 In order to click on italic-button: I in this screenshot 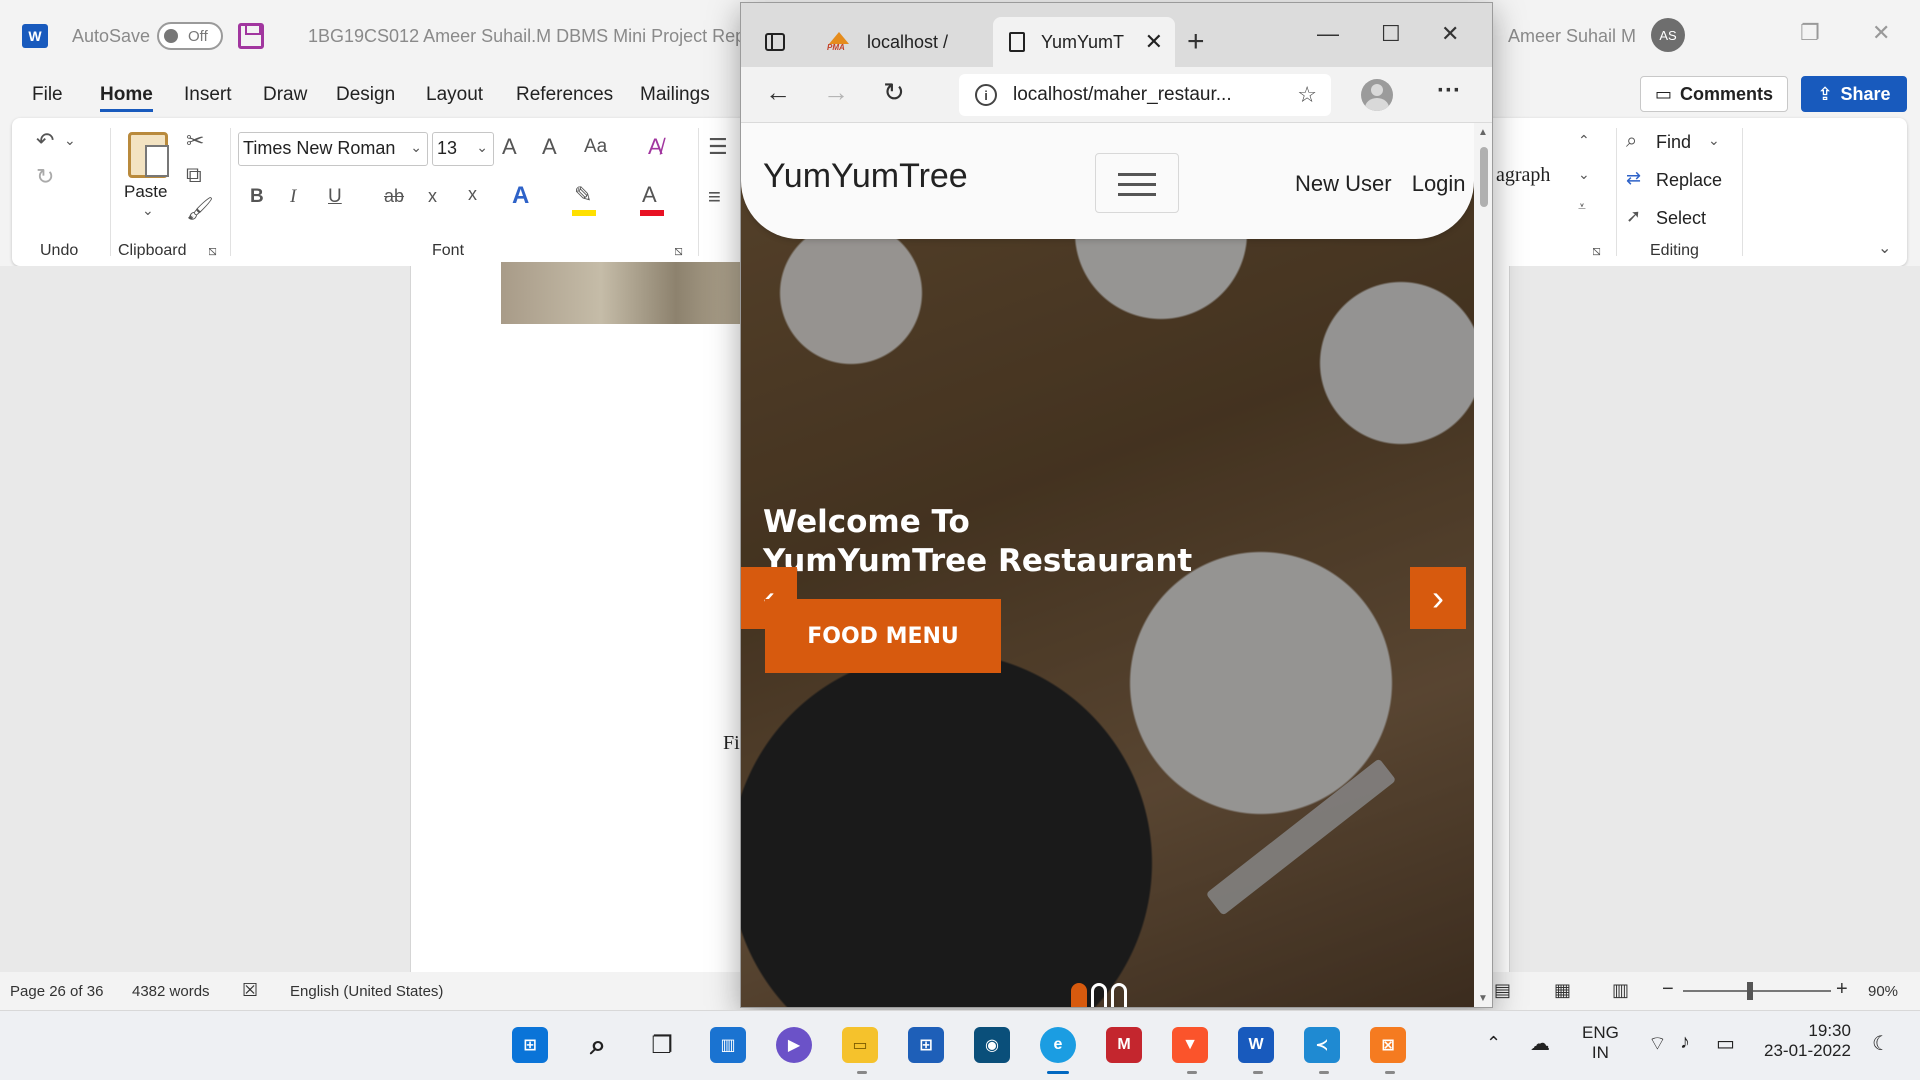, I will do `click(293, 197)`.